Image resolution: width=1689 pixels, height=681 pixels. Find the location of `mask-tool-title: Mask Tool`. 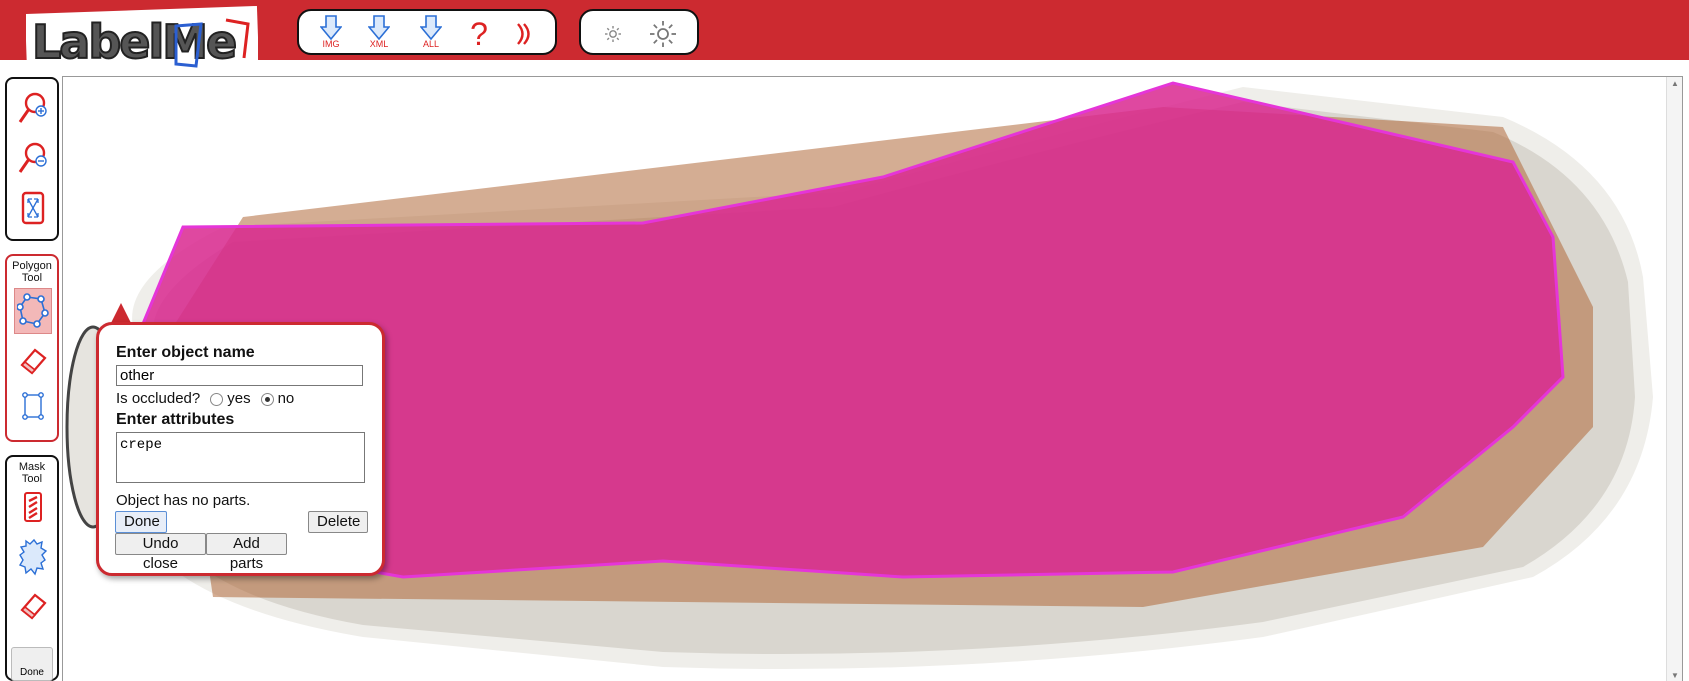

mask-tool-title: Mask Tool is located at coordinates (32, 473).